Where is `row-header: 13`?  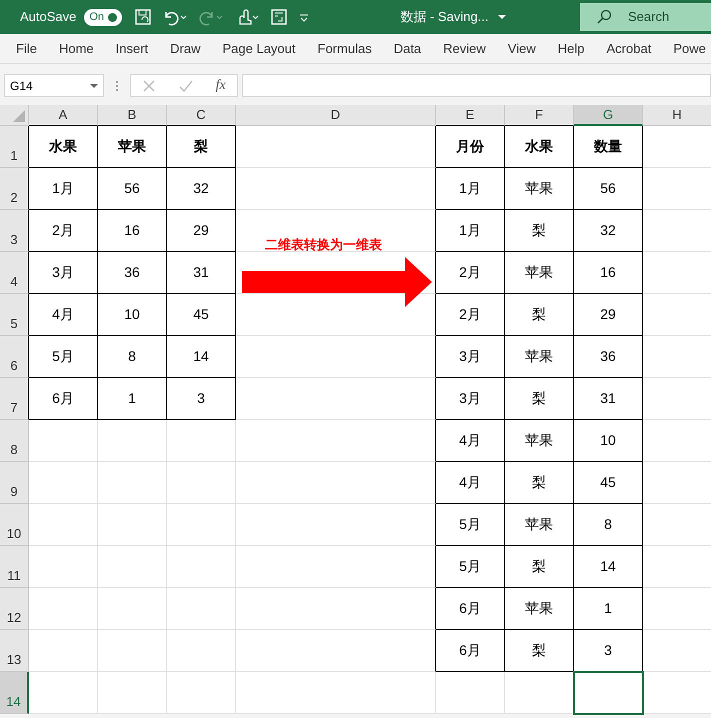 row-header: 13 is located at coordinates (14, 651).